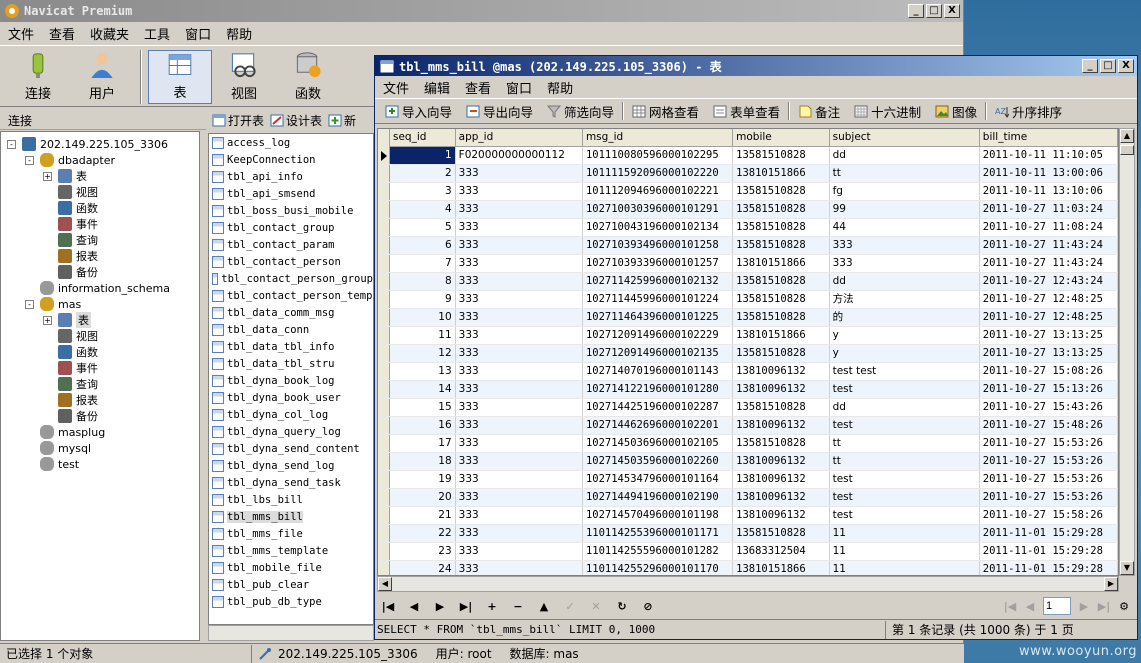 The image size is (1141, 663). Describe the element at coordinates (384, 155) in the screenshot. I see `current-row-indicator-icon` at that location.